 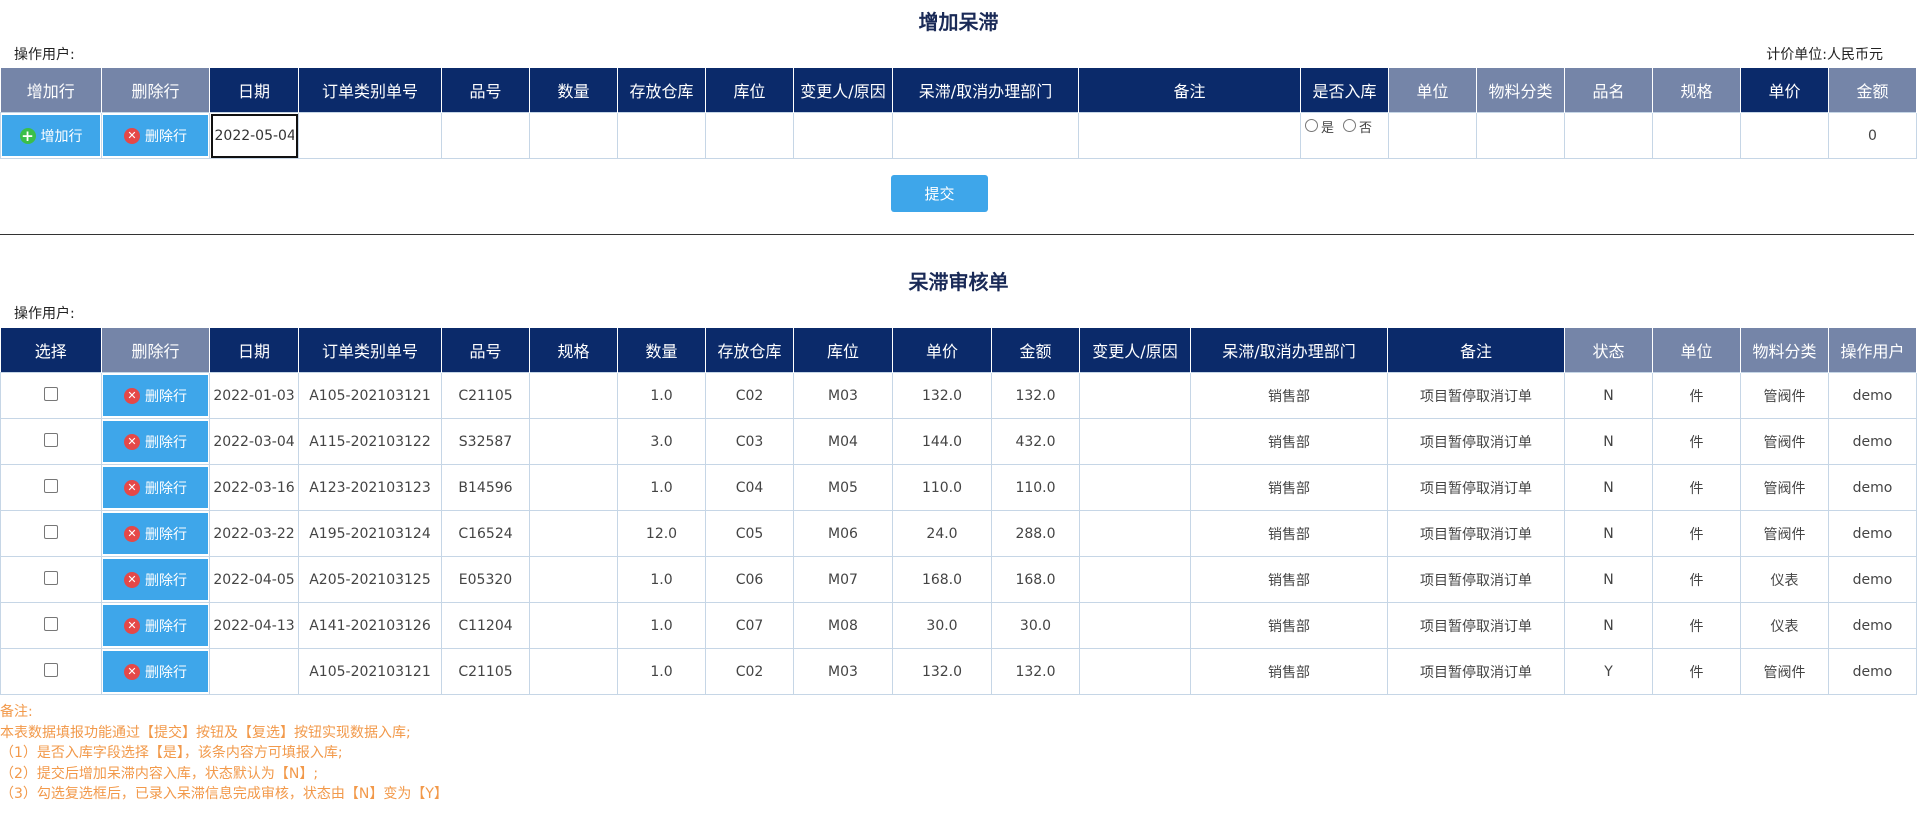 What do you see at coordinates (1855, 55) in the screenshot?
I see `currency-value: 人民币元` at bounding box center [1855, 55].